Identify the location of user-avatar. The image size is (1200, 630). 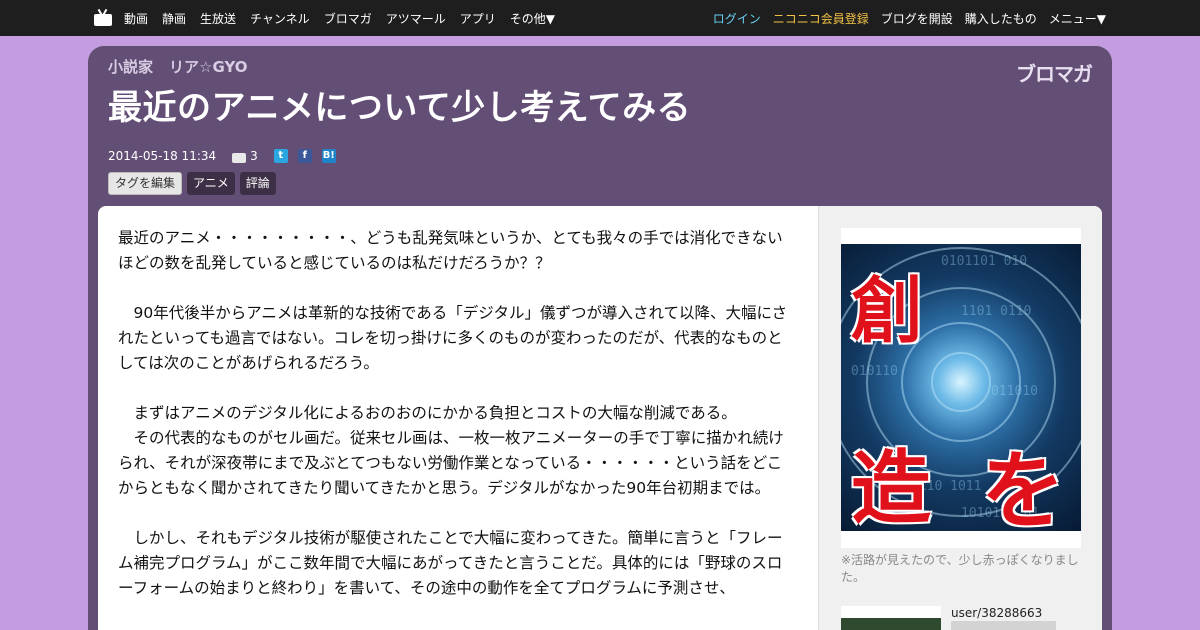
(891, 618).